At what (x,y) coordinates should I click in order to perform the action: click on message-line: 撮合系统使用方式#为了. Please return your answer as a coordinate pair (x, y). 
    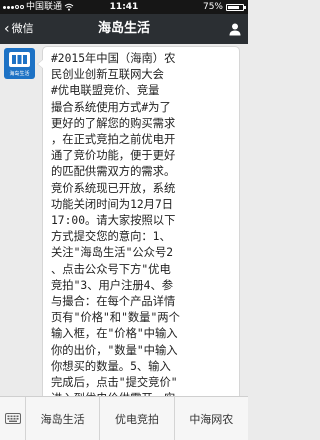
    Looking at the image, I should click on (111, 107).